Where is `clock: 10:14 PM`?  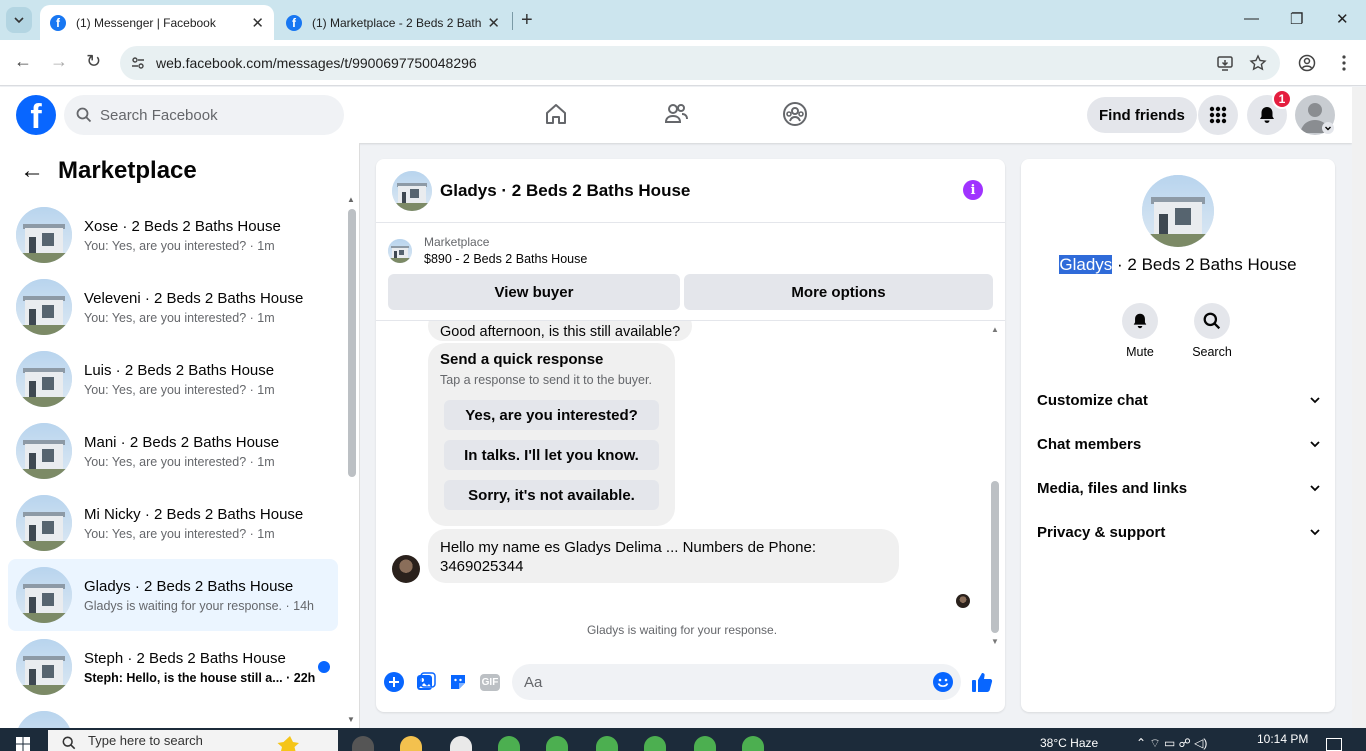
clock: 10:14 PM is located at coordinates (1282, 739).